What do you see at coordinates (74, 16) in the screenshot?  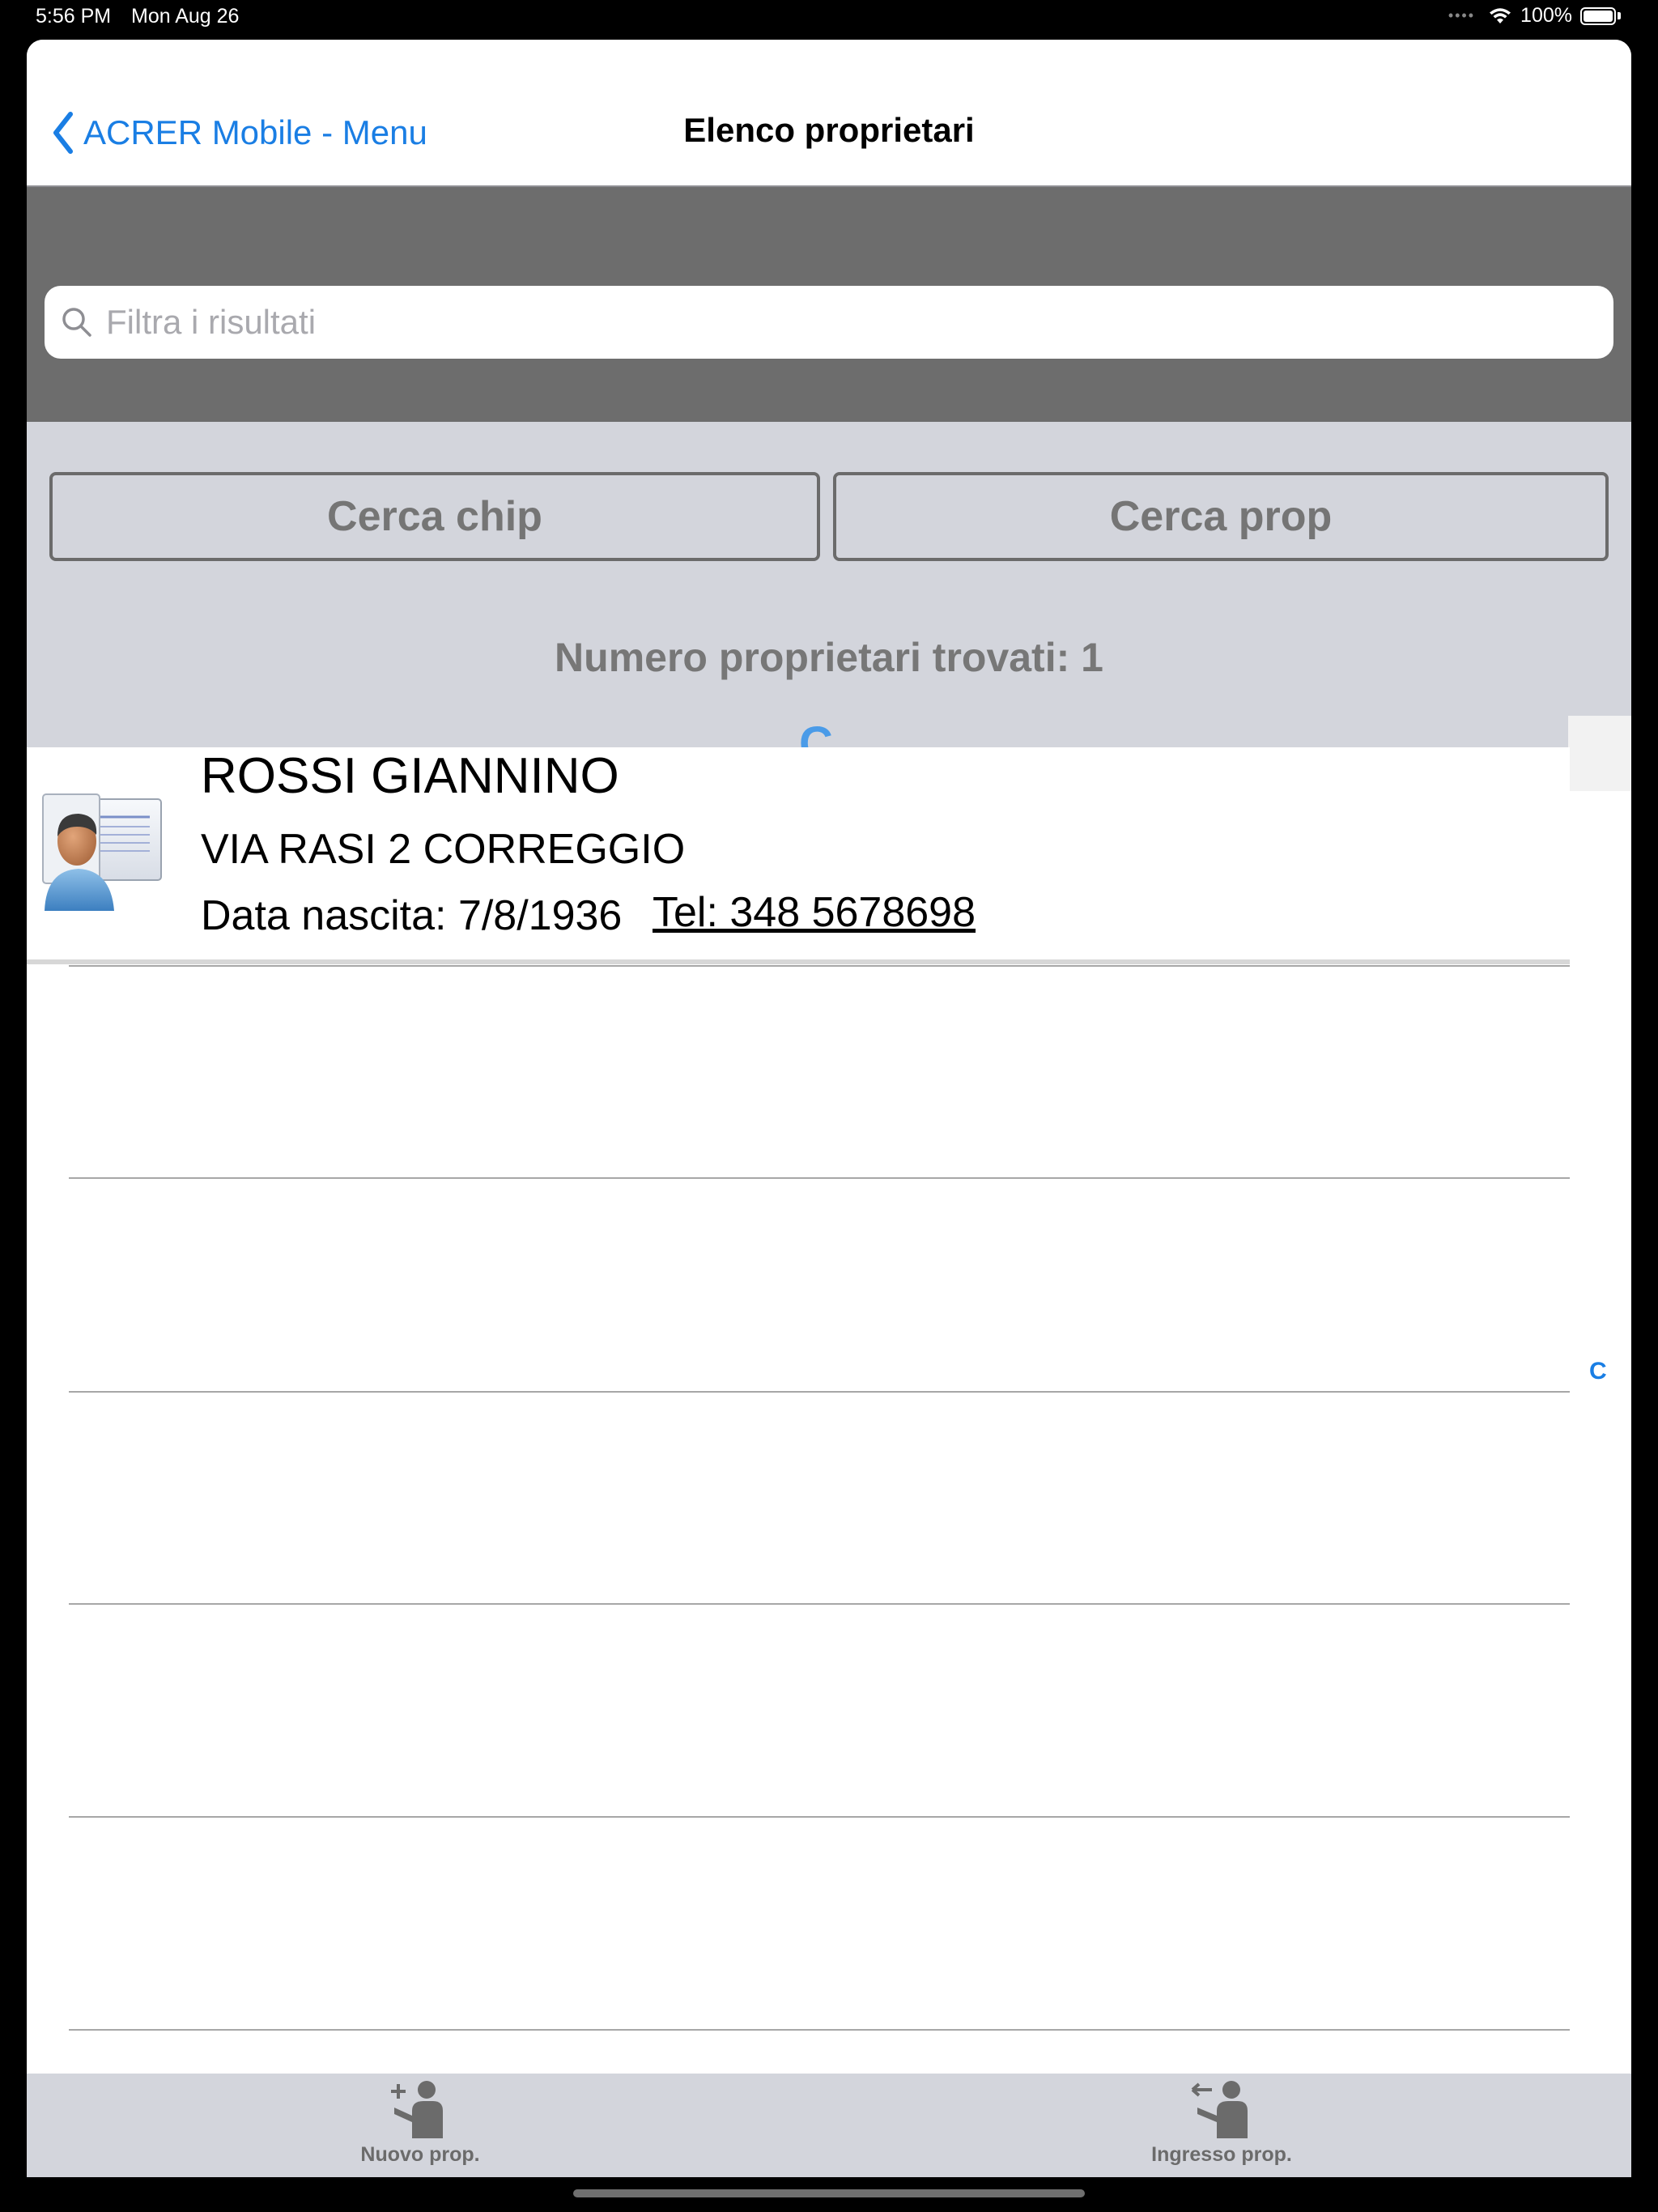 I see `status-time: 5:56 PM` at bounding box center [74, 16].